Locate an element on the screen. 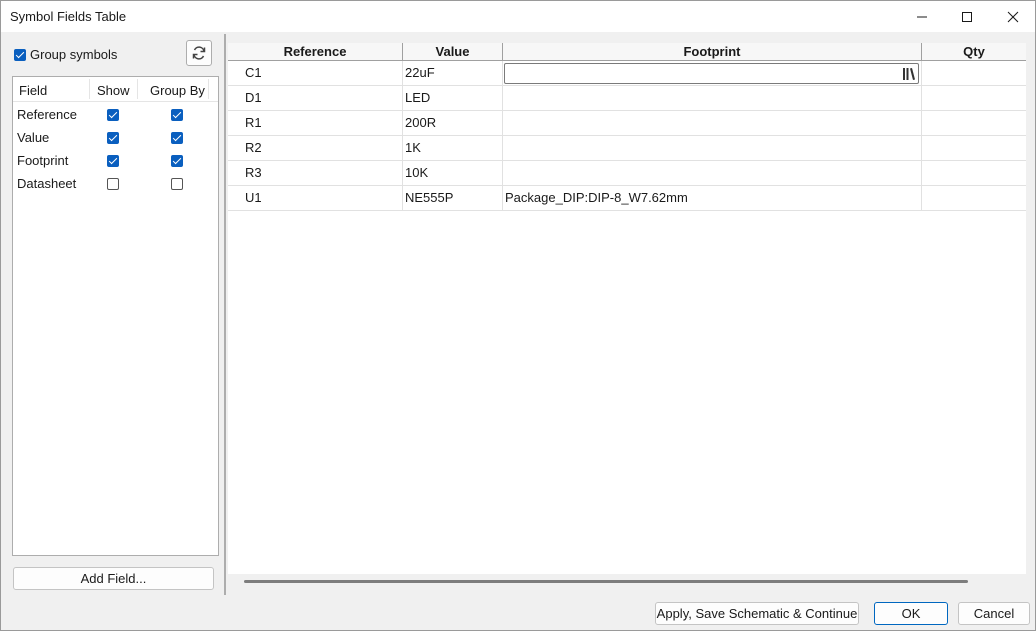  reference-column-header: Reference is located at coordinates (315, 52).